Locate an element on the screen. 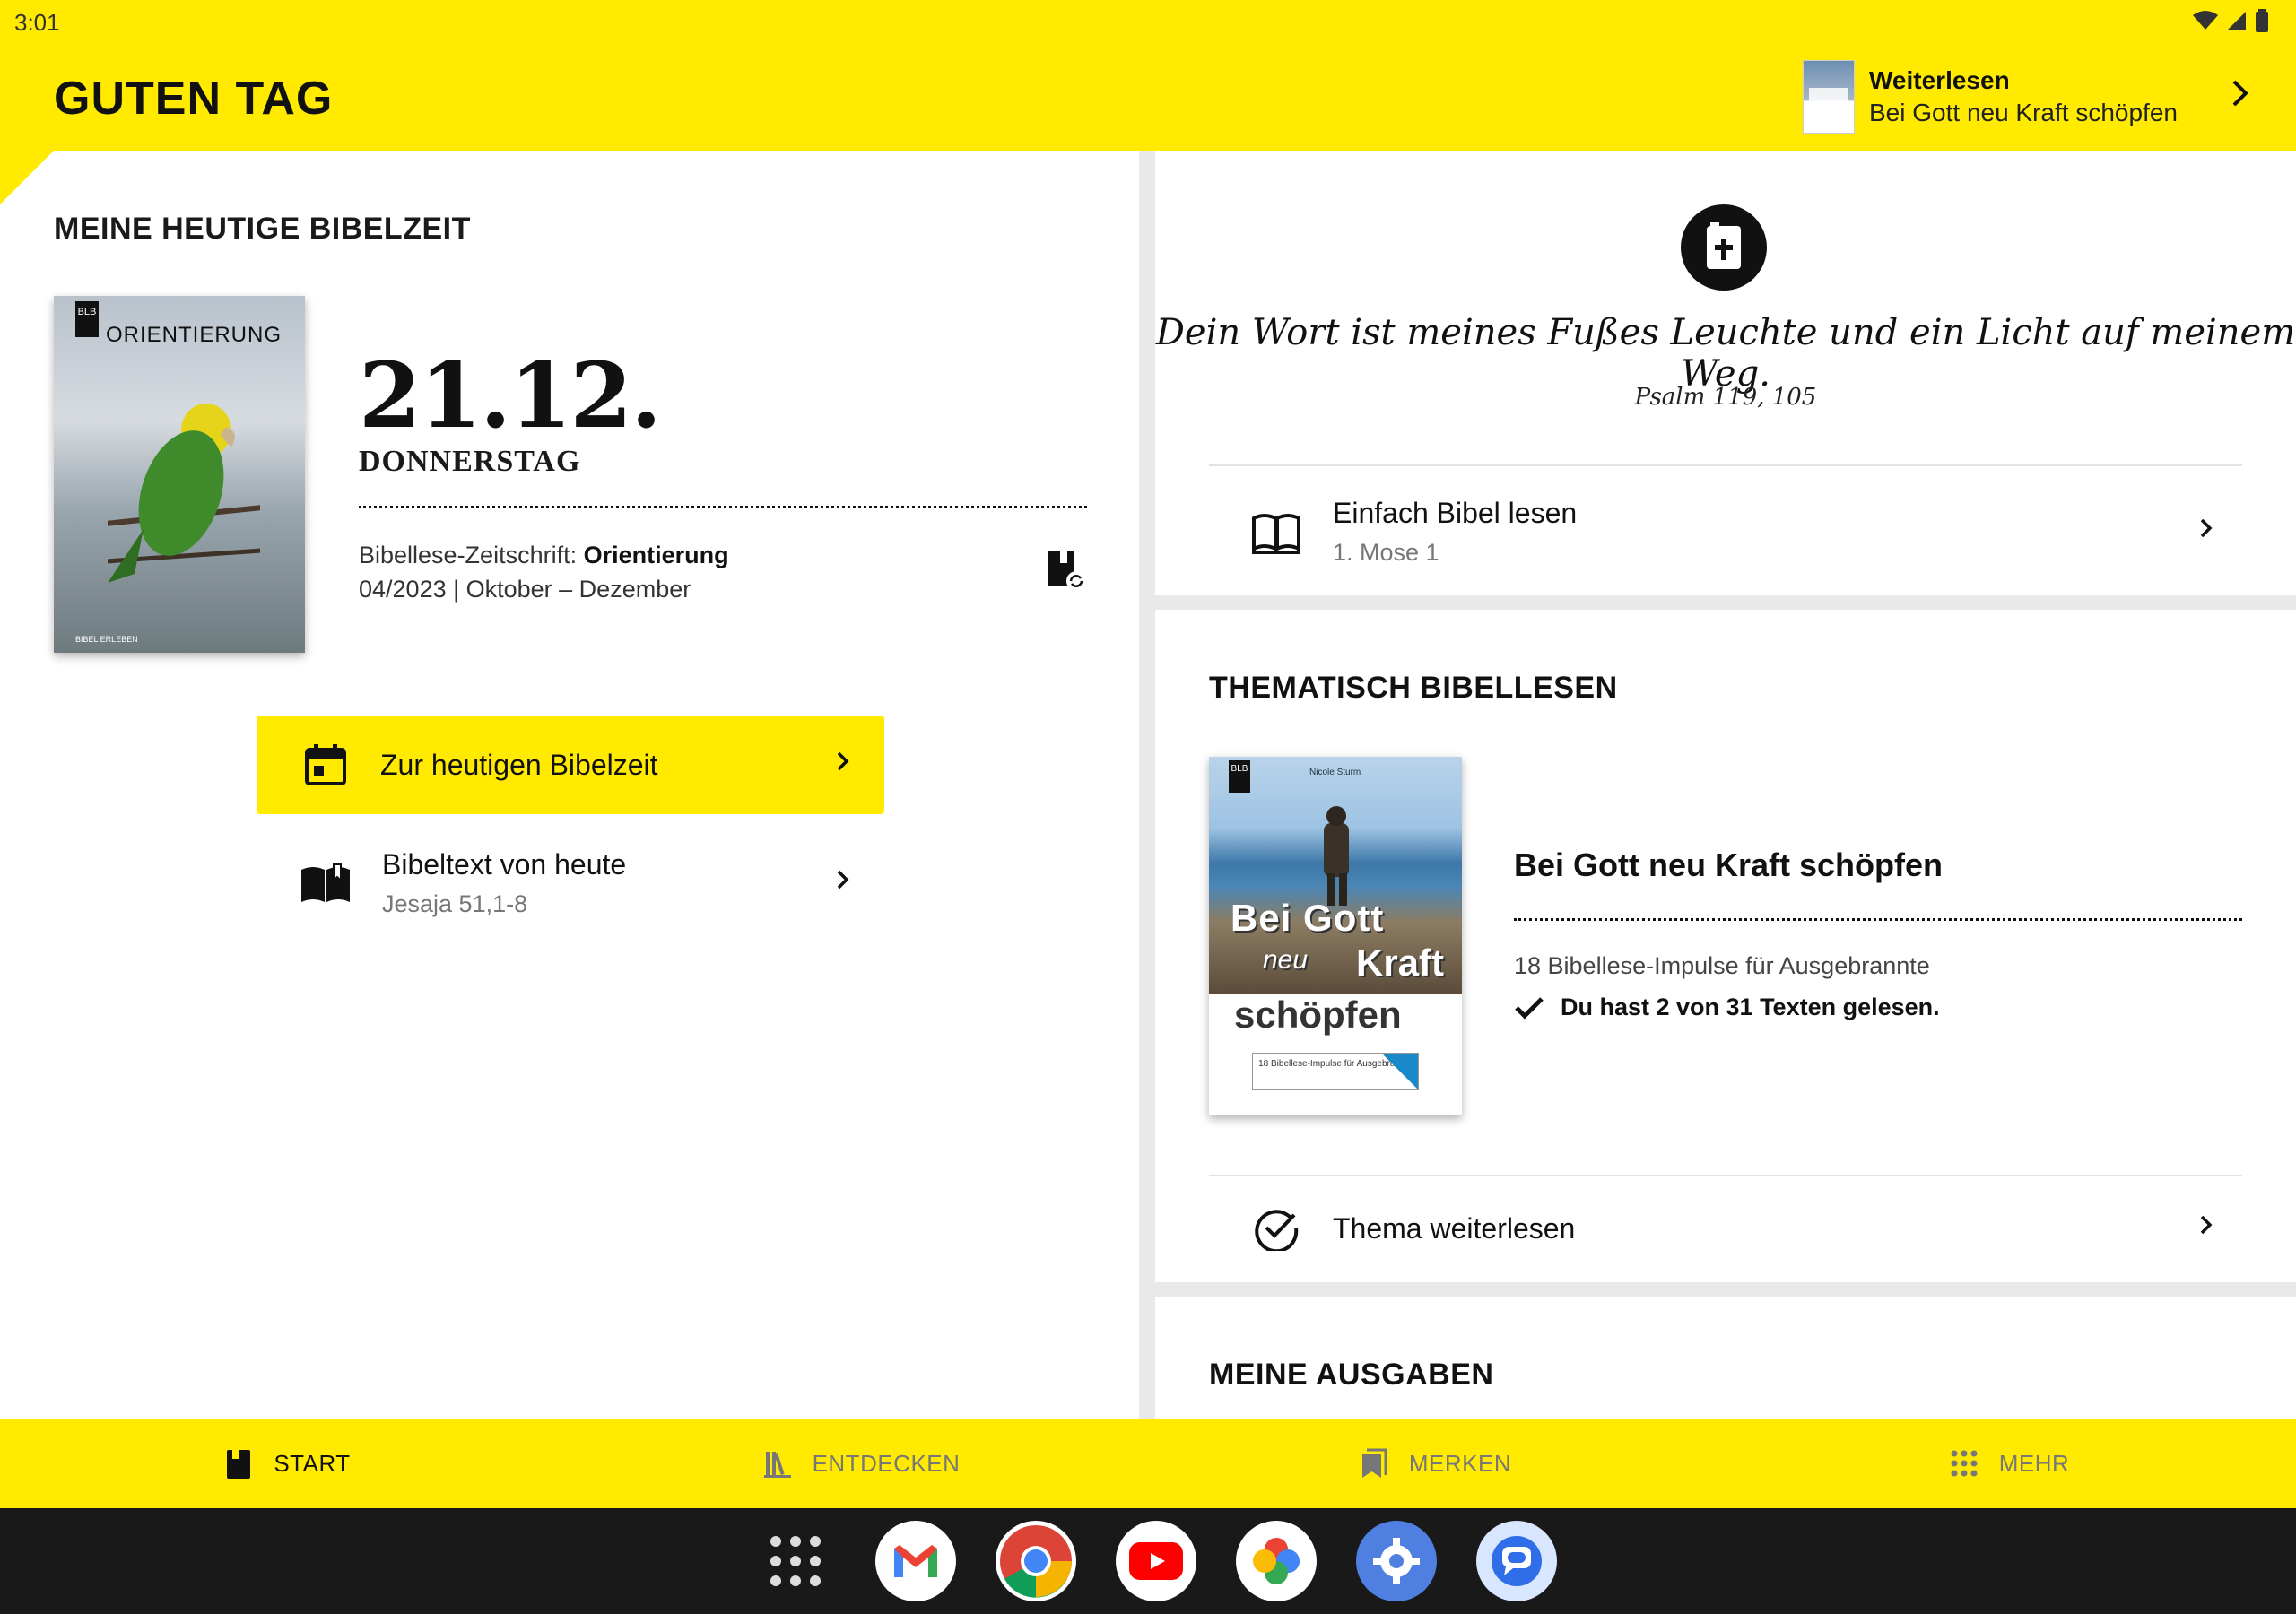 Image resolution: width=2296 pixels, height=1614 pixels. book-title-word3: Kraft is located at coordinates (1400, 962).